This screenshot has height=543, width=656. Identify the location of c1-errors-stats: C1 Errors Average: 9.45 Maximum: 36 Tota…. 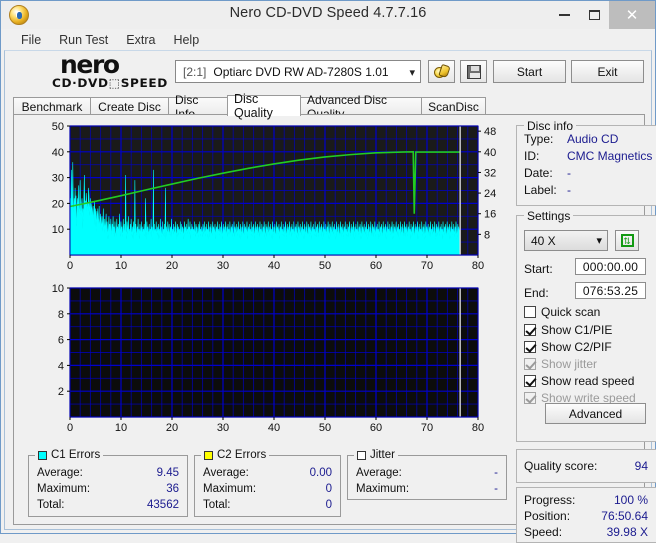
(108, 483).